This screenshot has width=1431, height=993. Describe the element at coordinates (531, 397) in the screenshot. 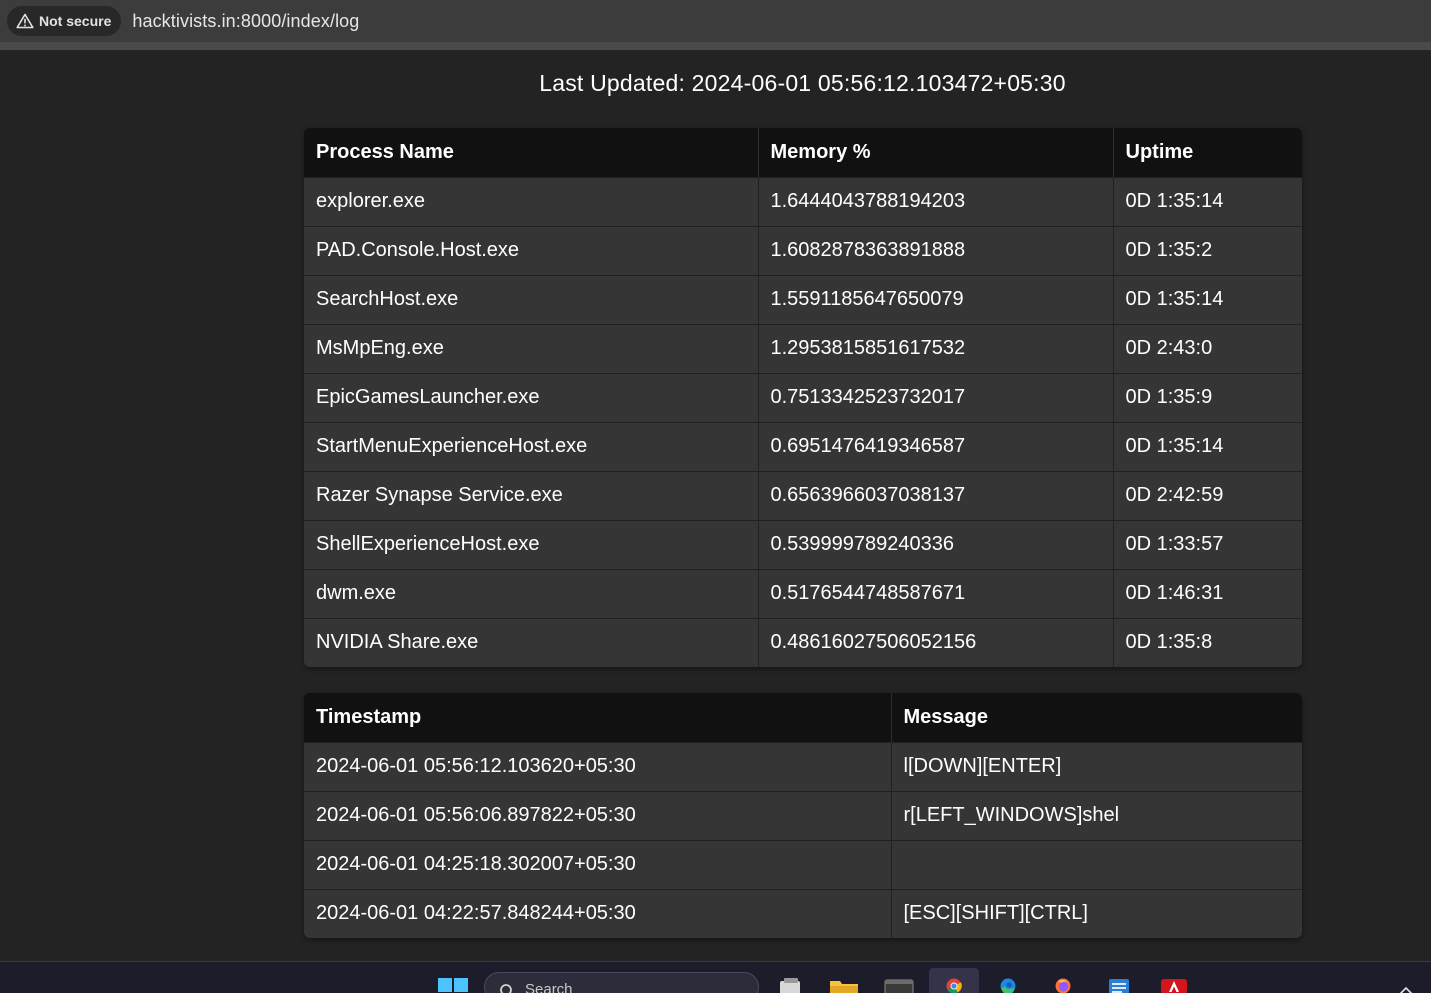

I see `process-name-cell: EpicGamesLauncher.exe` at that location.